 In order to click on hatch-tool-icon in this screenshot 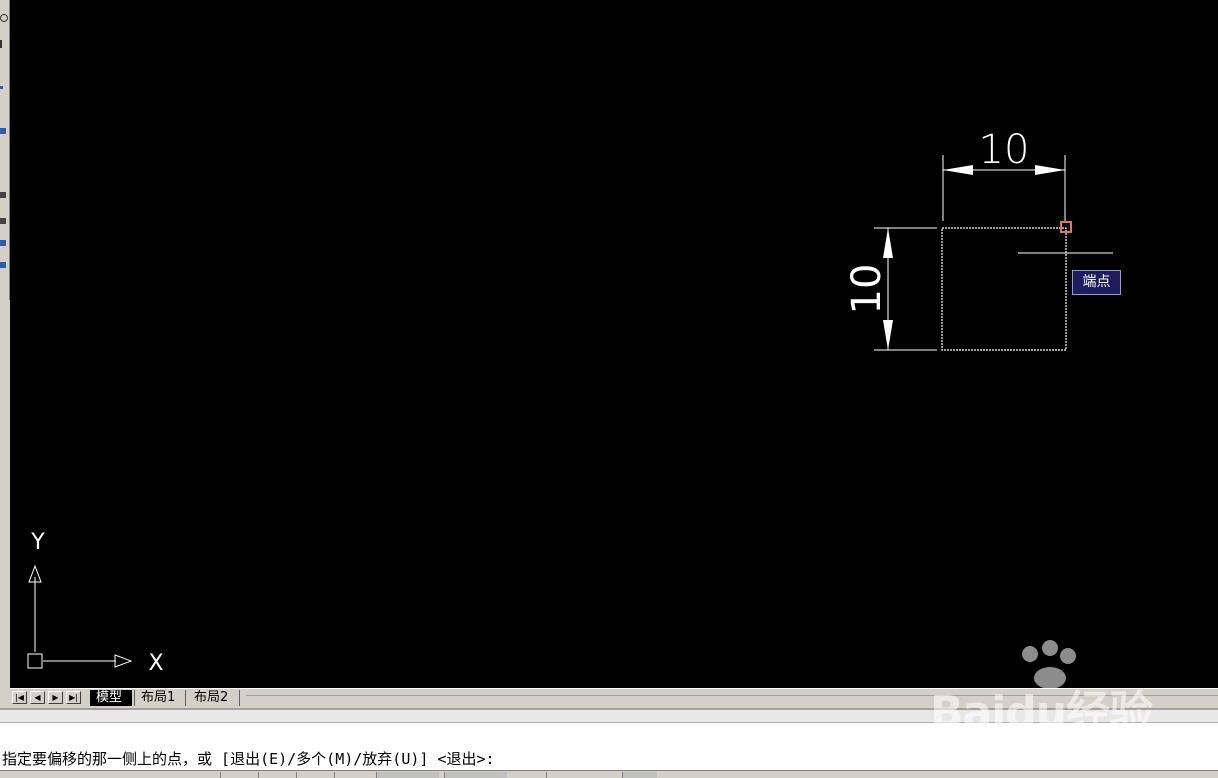, I will do `click(3, 131)`.